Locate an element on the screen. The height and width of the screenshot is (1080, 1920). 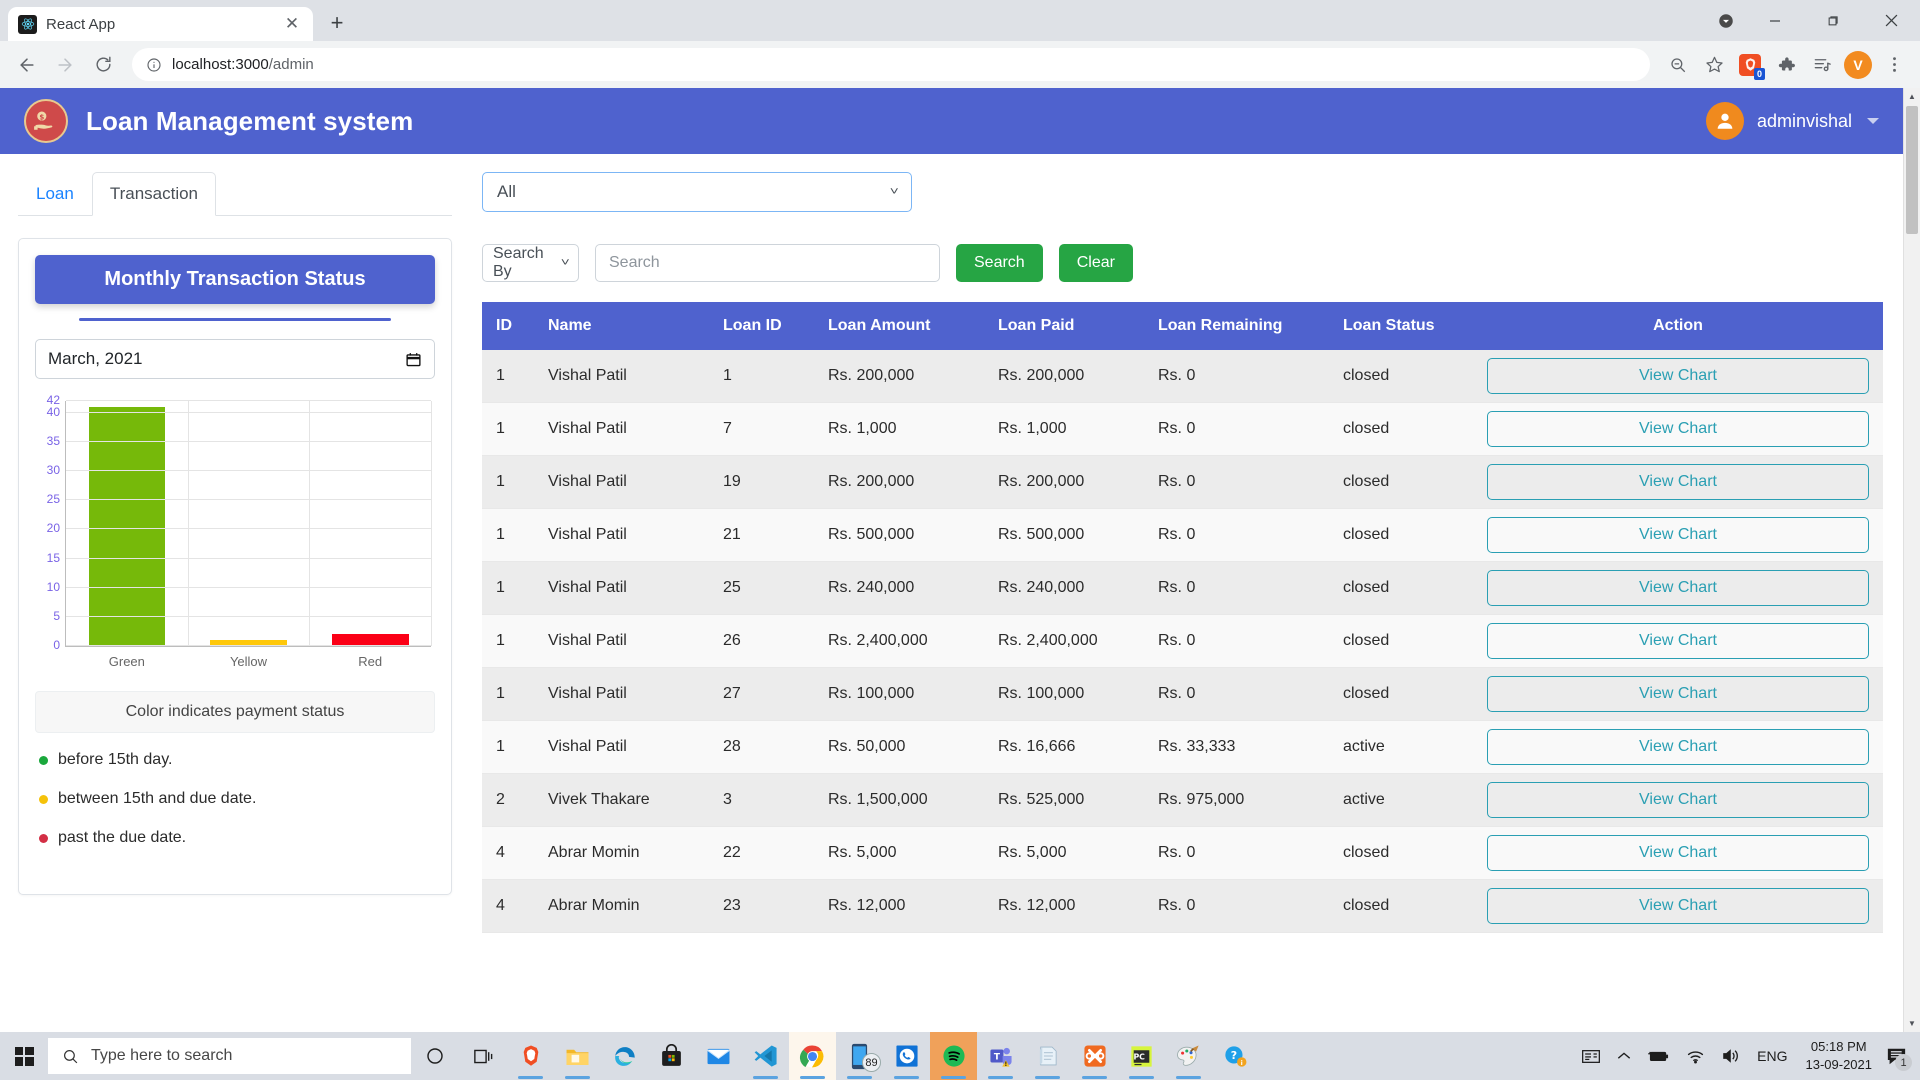
chart-gridline: 42 is located at coordinates (239, 400).